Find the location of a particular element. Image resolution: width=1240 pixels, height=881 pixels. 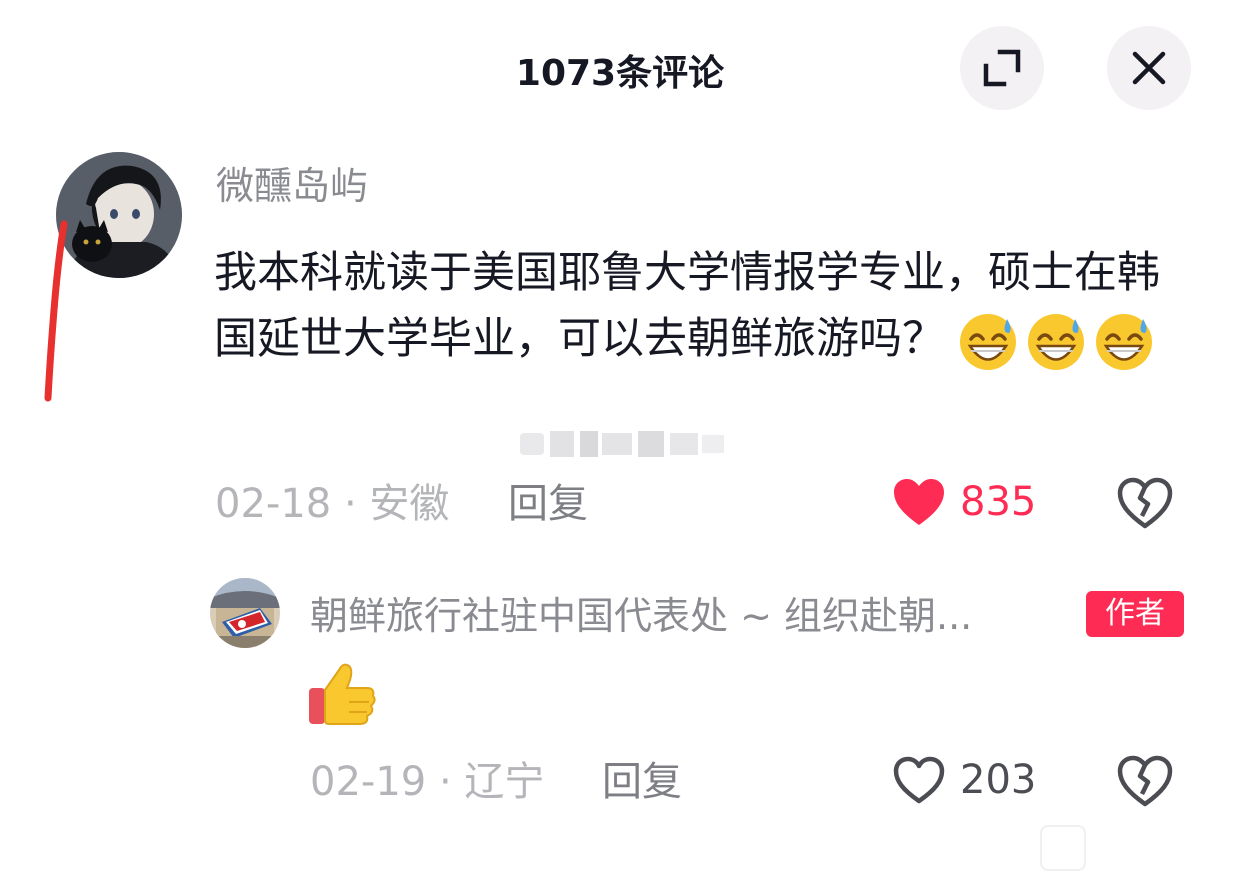

user-avatar is located at coordinates (119, 215).